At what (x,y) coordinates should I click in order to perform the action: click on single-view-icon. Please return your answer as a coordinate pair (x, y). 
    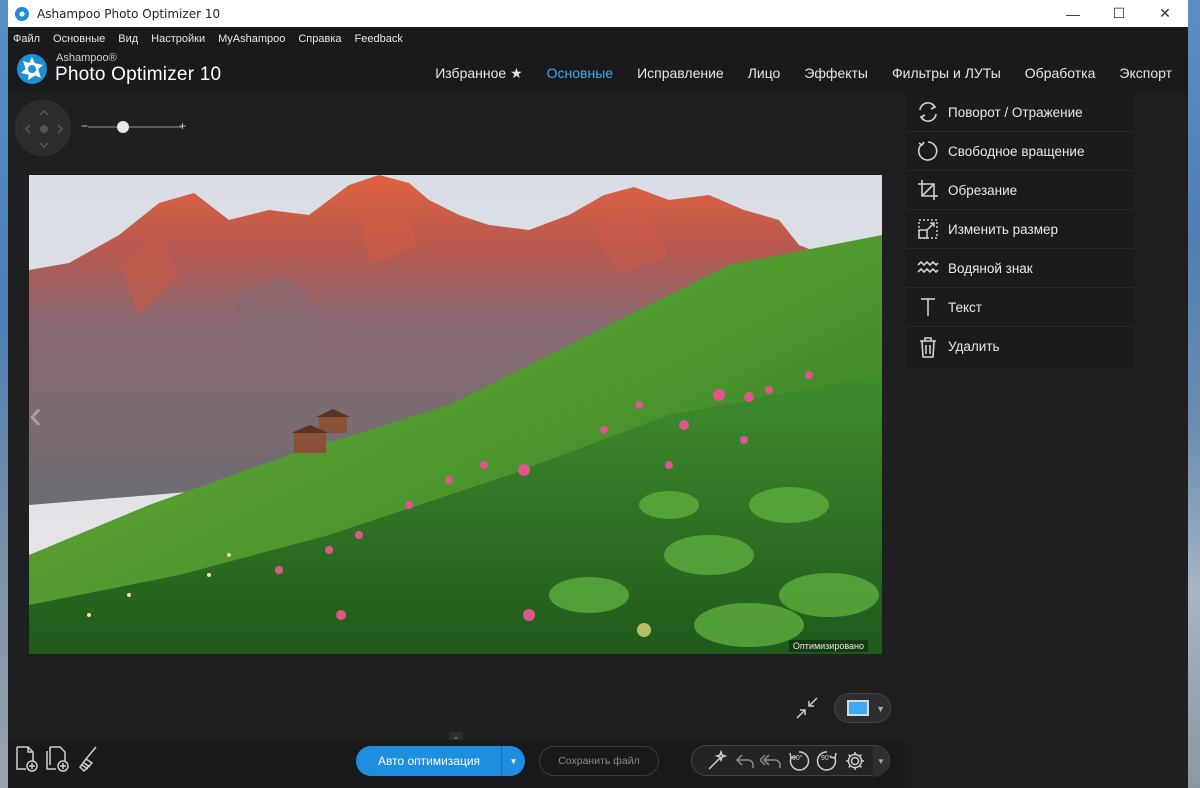
    Looking at the image, I should click on (858, 708).